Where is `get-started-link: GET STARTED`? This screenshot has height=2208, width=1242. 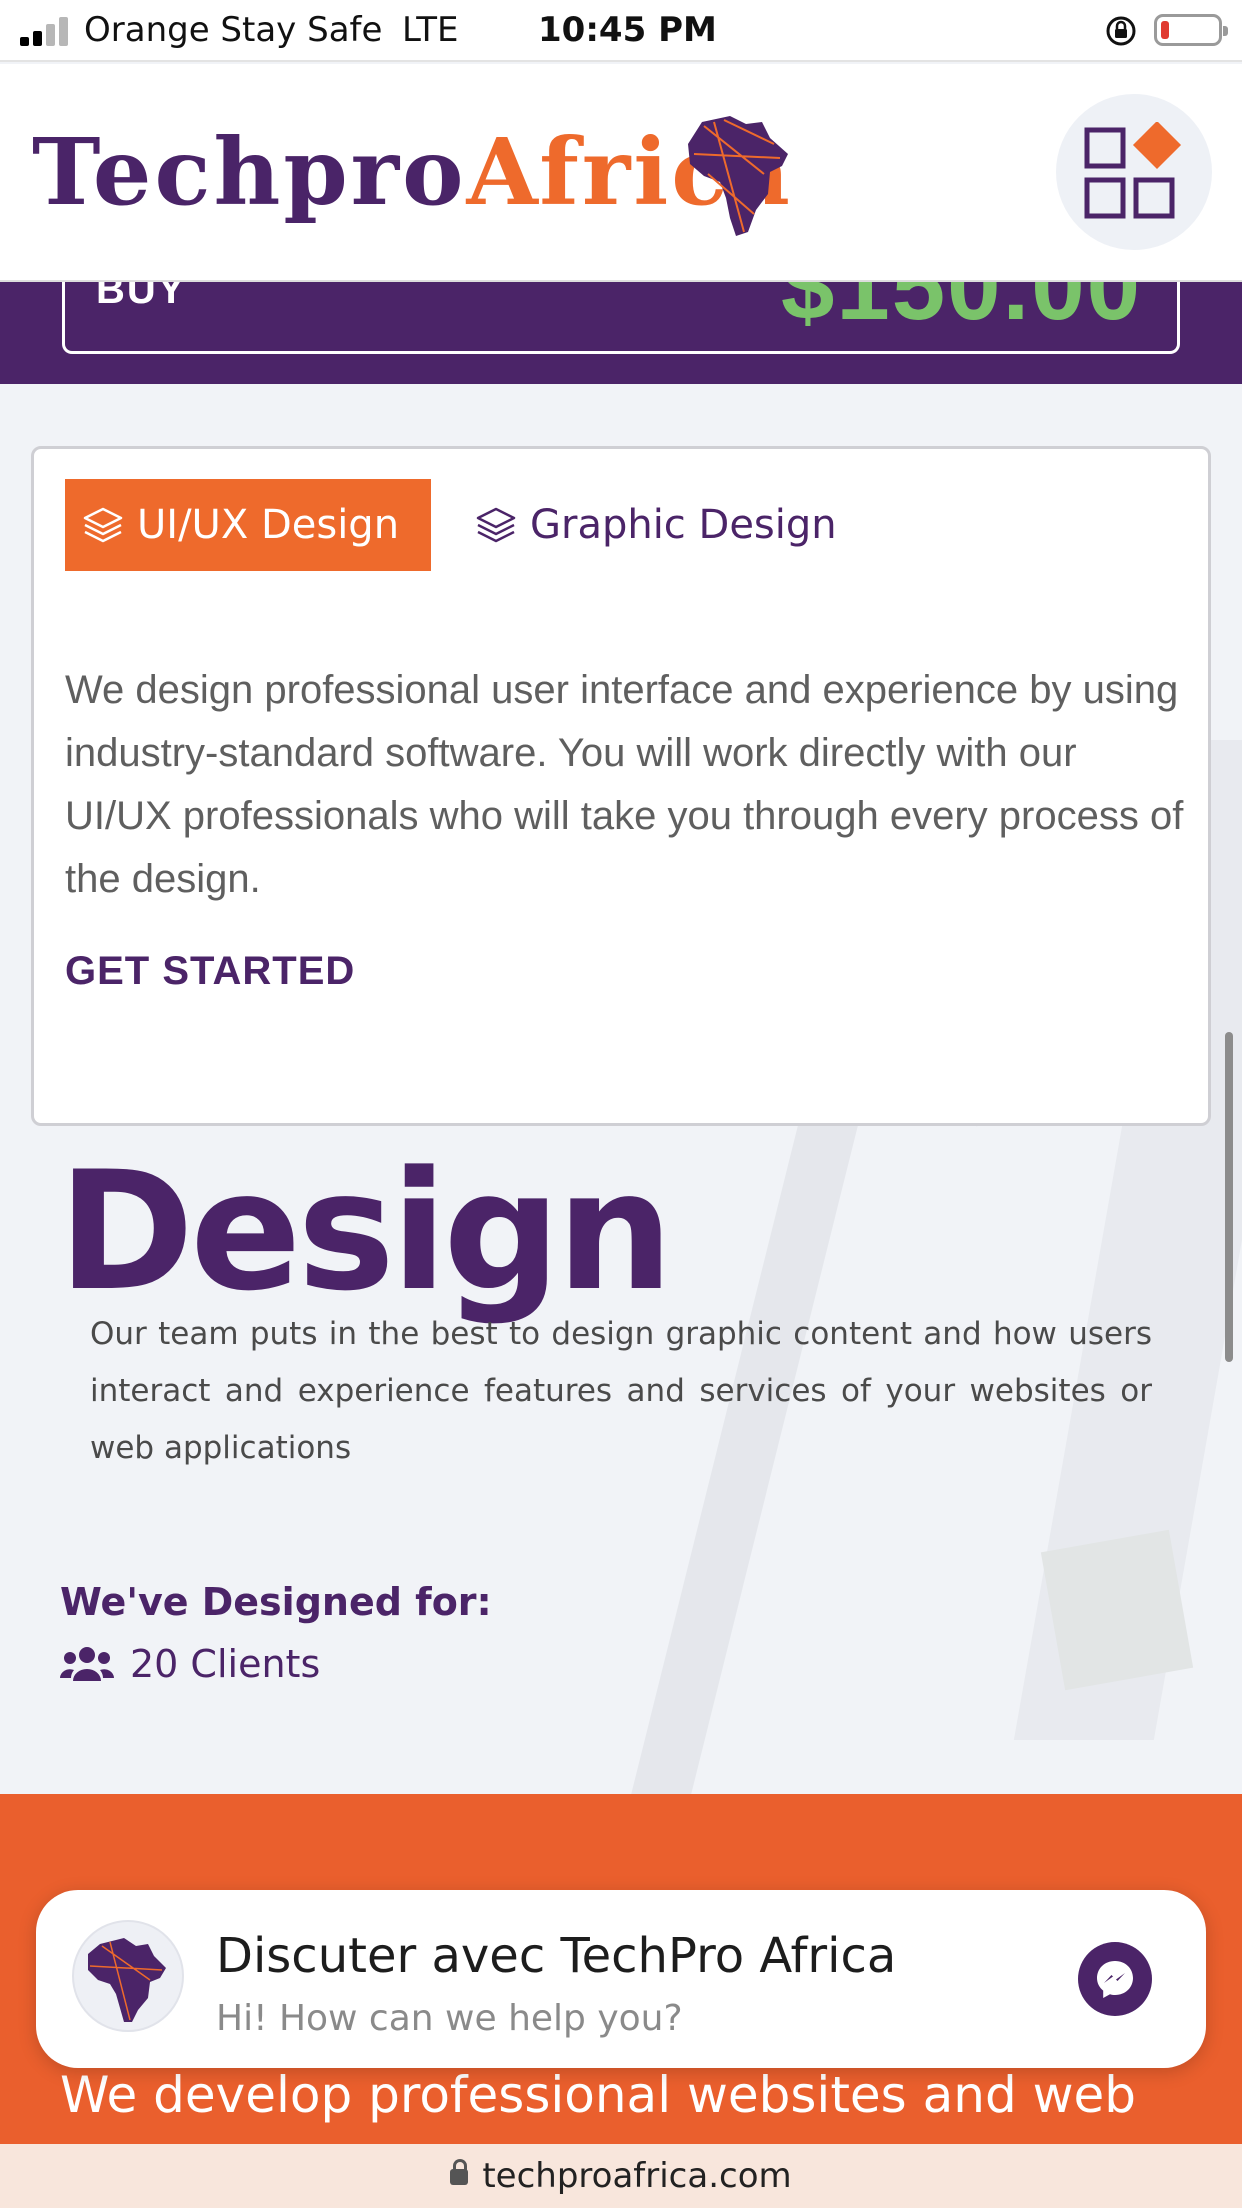
get-started-link: GET STARTED is located at coordinates (210, 971).